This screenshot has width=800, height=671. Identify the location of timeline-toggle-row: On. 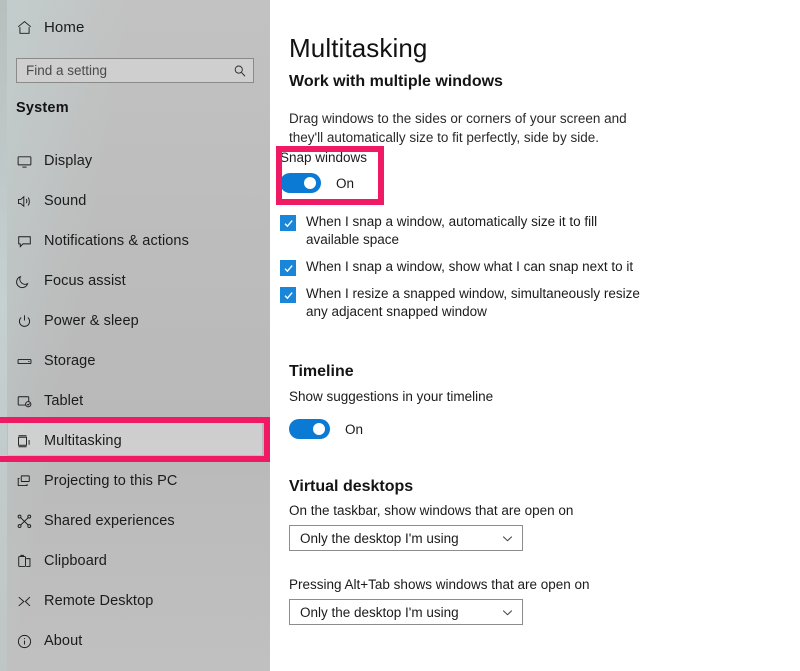
(326, 429).